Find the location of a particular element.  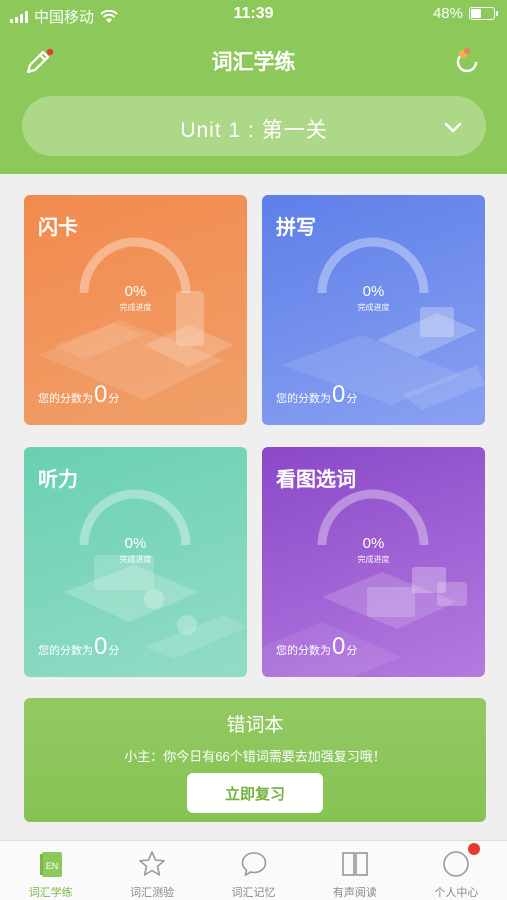

star-icon is located at coordinates (152, 863).